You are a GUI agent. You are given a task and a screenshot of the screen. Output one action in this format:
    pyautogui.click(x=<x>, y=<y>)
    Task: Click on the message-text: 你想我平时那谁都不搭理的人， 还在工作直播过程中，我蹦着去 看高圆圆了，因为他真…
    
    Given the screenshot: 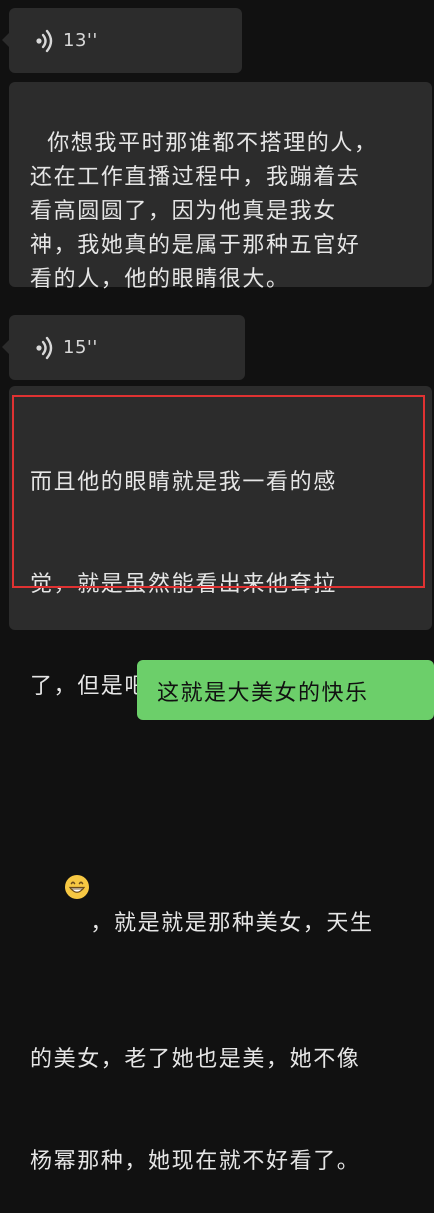 What is the action you would take?
    pyautogui.click(x=204, y=211)
    